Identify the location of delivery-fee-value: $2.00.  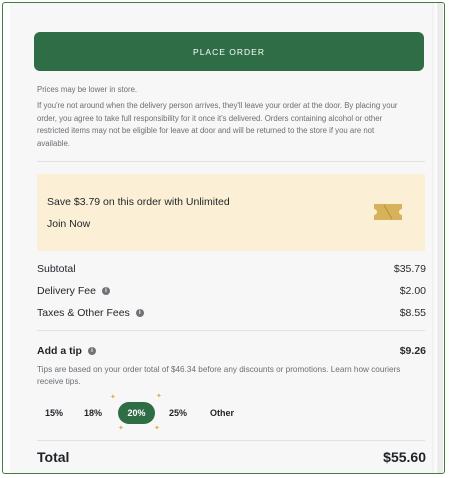
(412, 291).